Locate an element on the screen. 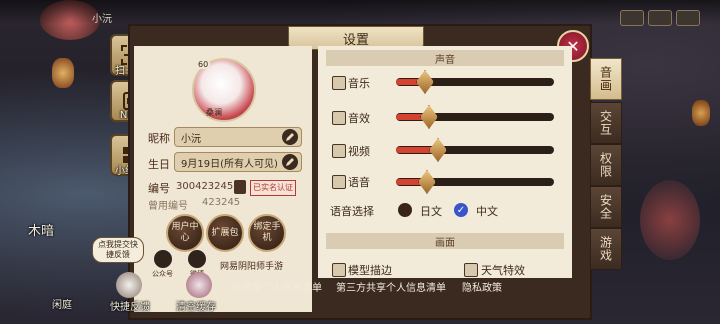 The height and width of the screenshot is (324, 720). expansion-pack-button: 扩展包 is located at coordinates (225, 233).